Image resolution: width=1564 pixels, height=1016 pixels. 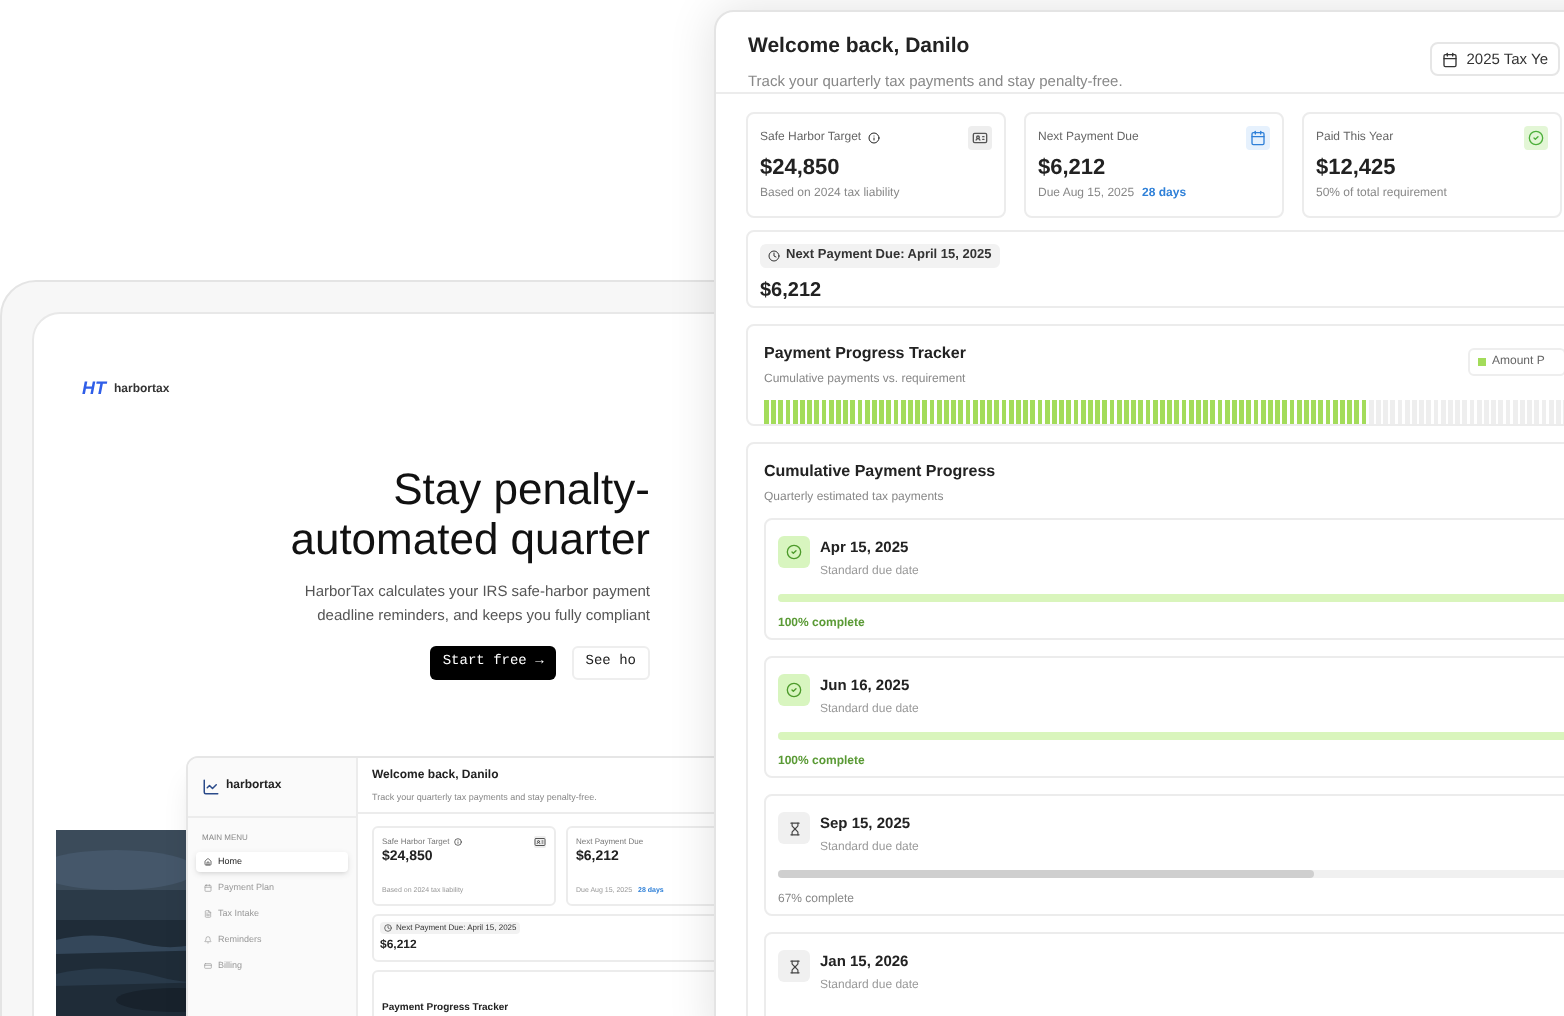 What do you see at coordinates (801, 169) in the screenshot?
I see `card-value: $24,850` at bounding box center [801, 169].